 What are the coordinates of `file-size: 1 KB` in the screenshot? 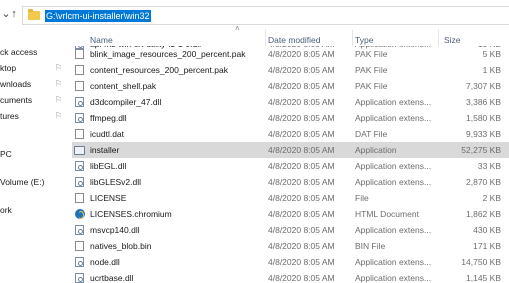 It's located at (491, 70).